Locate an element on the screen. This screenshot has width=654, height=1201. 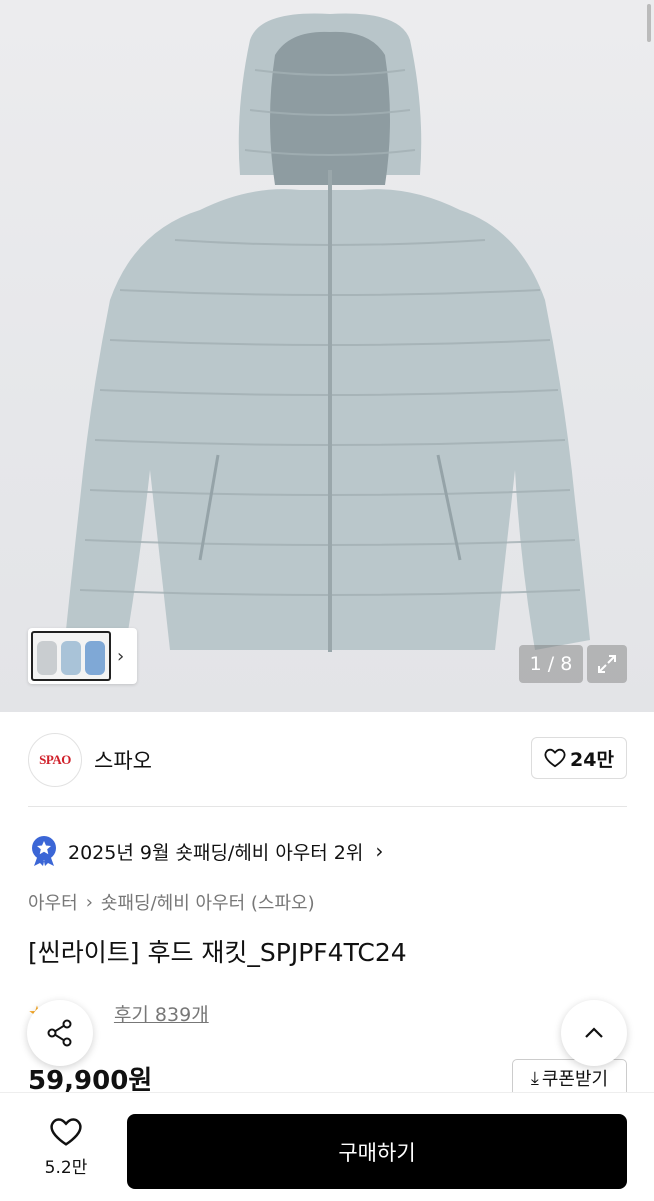
bottom-bar: 5.2만 구매하기 is located at coordinates (327, 1146).